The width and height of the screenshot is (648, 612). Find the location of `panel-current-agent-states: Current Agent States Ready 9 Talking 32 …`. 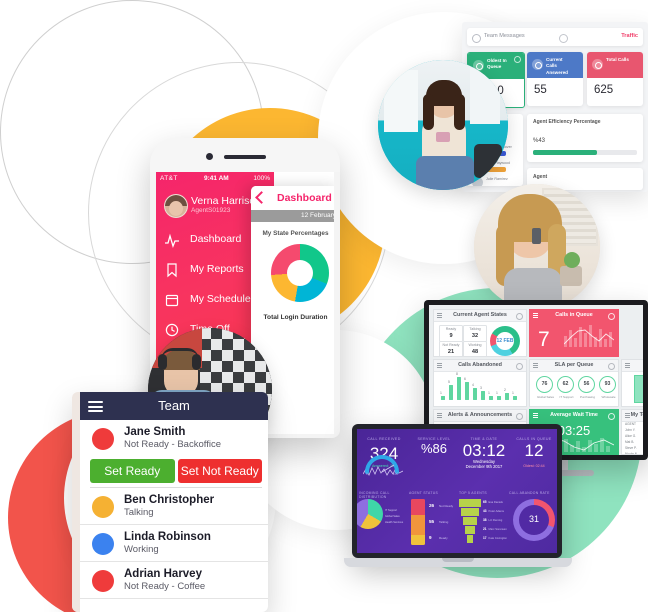

panel-current-agent-states: Current Agent States Ready 9 Talking 32 … is located at coordinates (480, 333).